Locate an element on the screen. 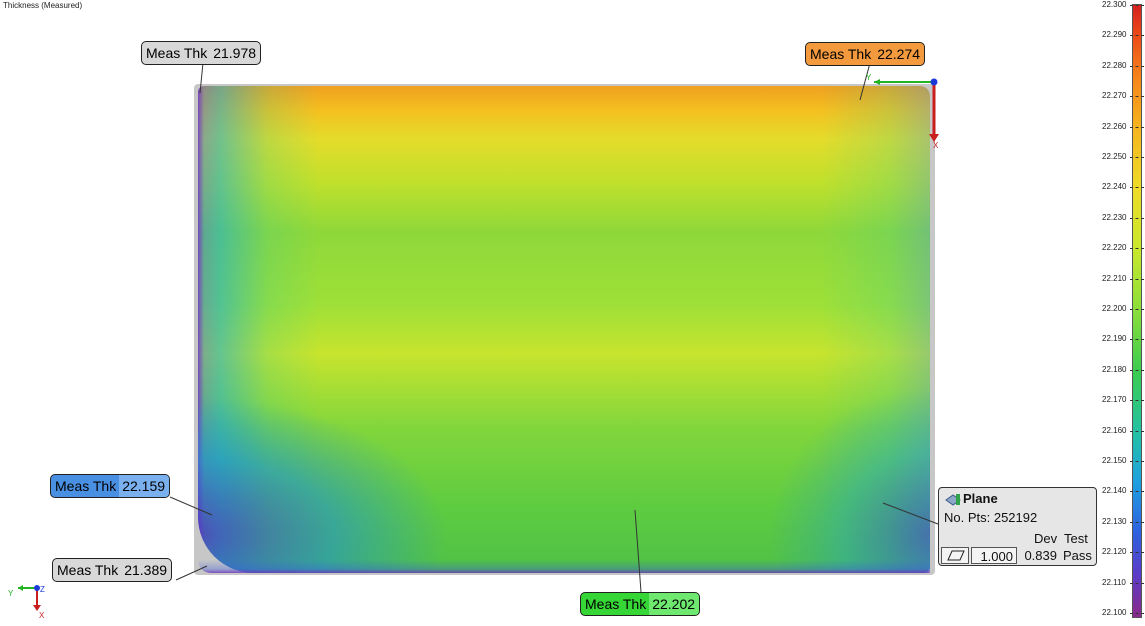 This screenshot has width=1145, height=626. legend-tick-label: 22.270 is located at coordinates (1114, 96).